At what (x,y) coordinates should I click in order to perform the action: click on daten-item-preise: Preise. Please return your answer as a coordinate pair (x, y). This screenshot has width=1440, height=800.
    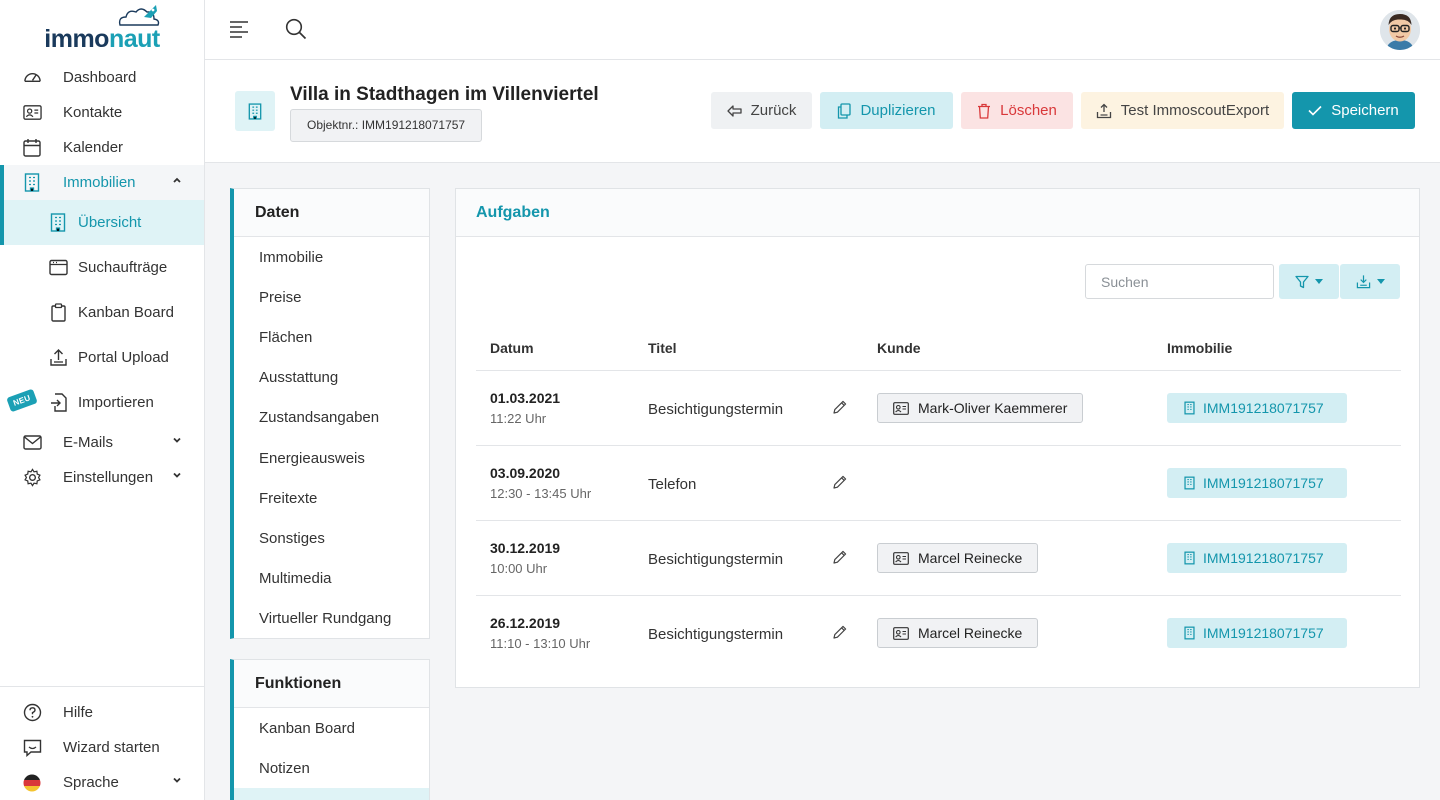
    Looking at the image, I should click on (331, 297).